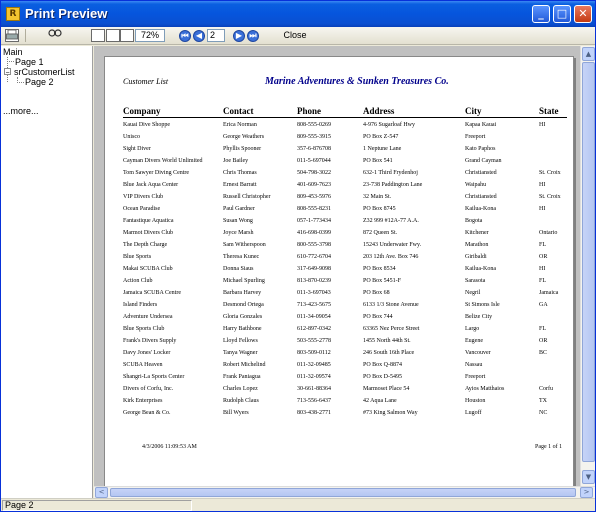 The image size is (596, 512). Describe the element at coordinates (583, 14) in the screenshot. I see `close-window-button: ✕` at that location.